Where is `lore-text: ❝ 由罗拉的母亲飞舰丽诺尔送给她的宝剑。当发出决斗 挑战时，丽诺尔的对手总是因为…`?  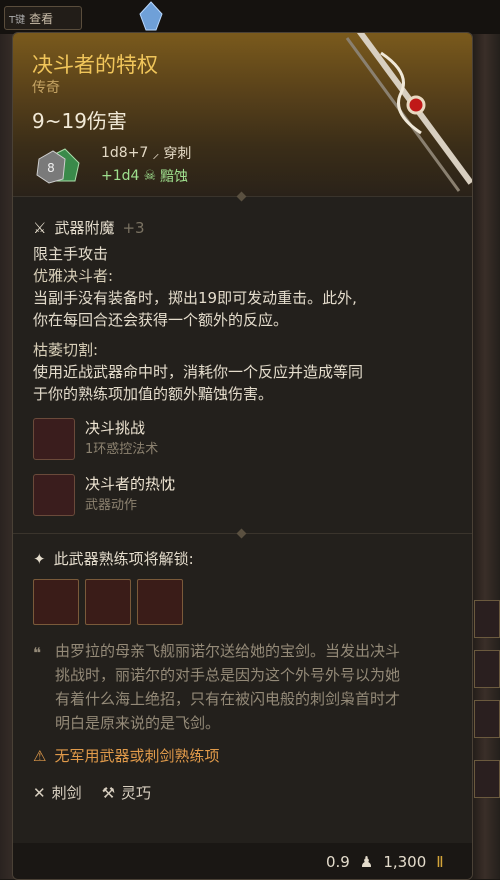 lore-text: ❝ 由罗拉的母亲飞舰丽诺尔送给她的宝剑。当发出决斗 挑战时，丽诺尔的对手总是因为… is located at coordinates (242, 687).